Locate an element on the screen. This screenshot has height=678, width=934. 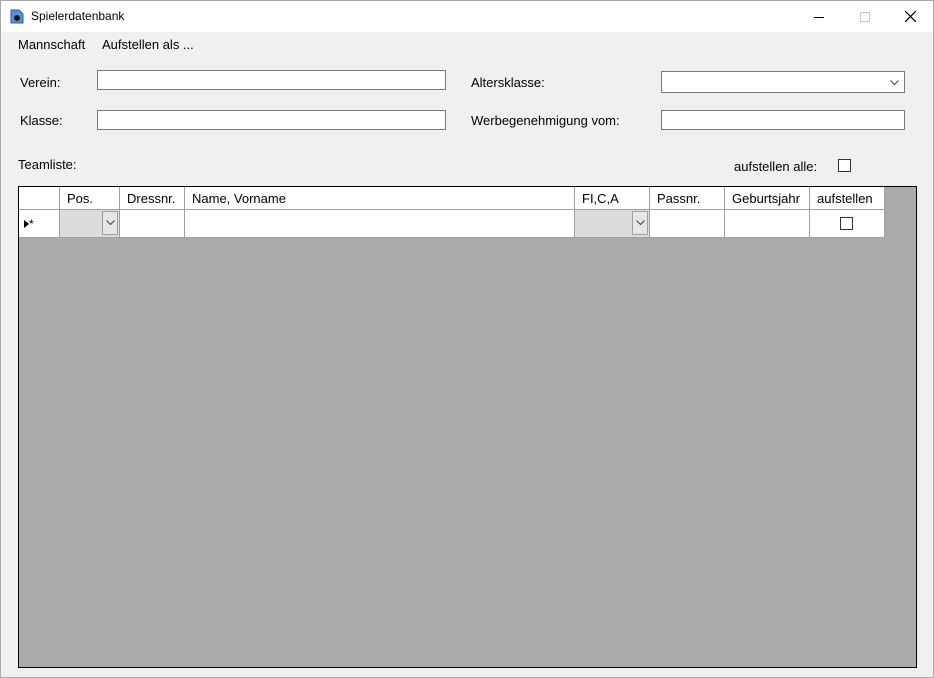
maximize-icon is located at coordinates (865, 16).